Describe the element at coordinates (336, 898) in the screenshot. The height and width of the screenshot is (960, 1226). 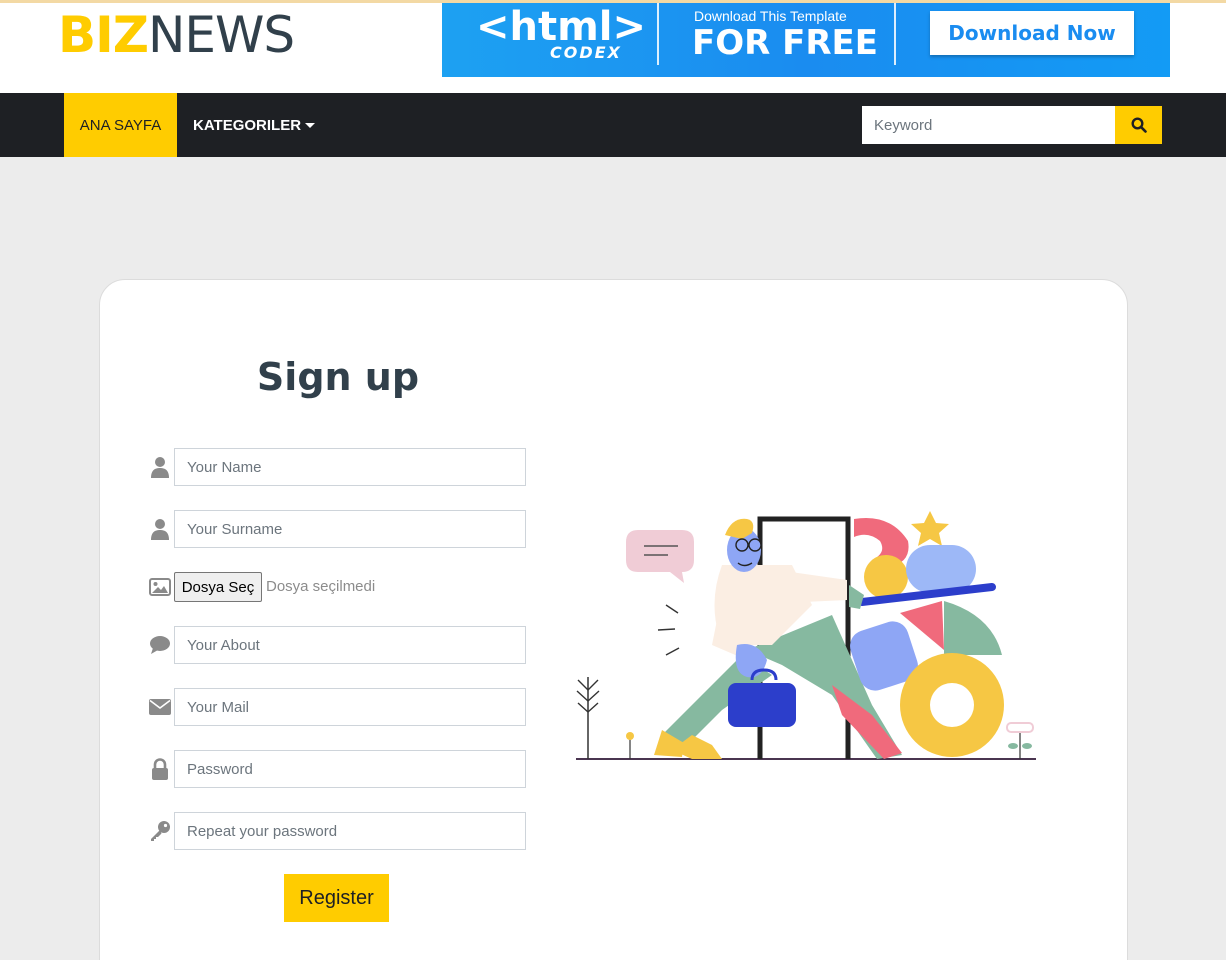
I see `register-button: Register` at that location.